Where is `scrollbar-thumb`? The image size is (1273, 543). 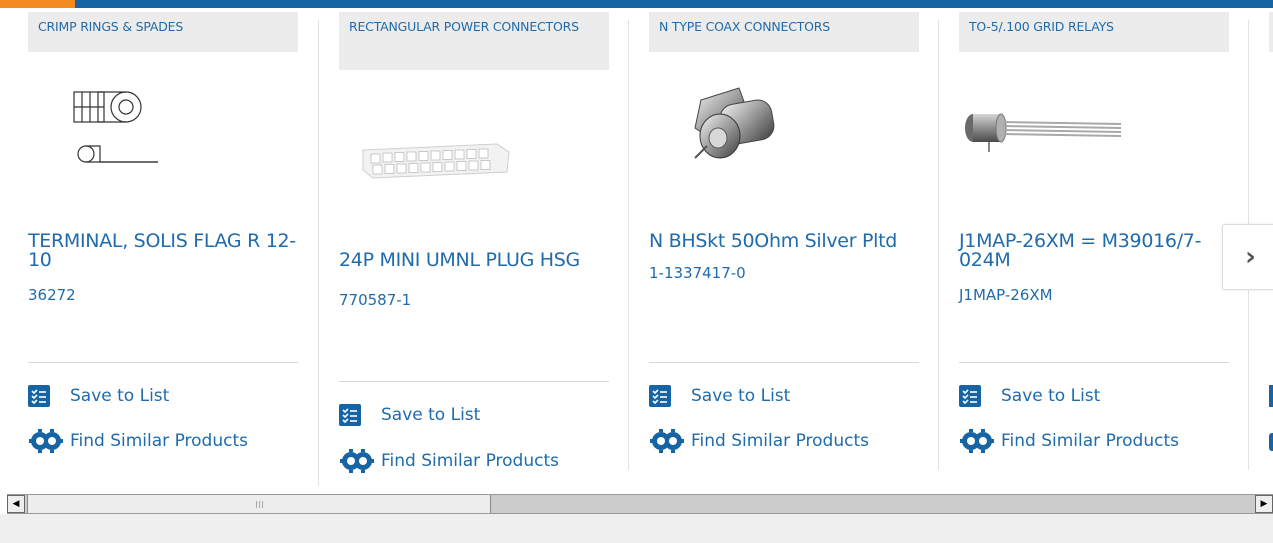 scrollbar-thumb is located at coordinates (259, 504).